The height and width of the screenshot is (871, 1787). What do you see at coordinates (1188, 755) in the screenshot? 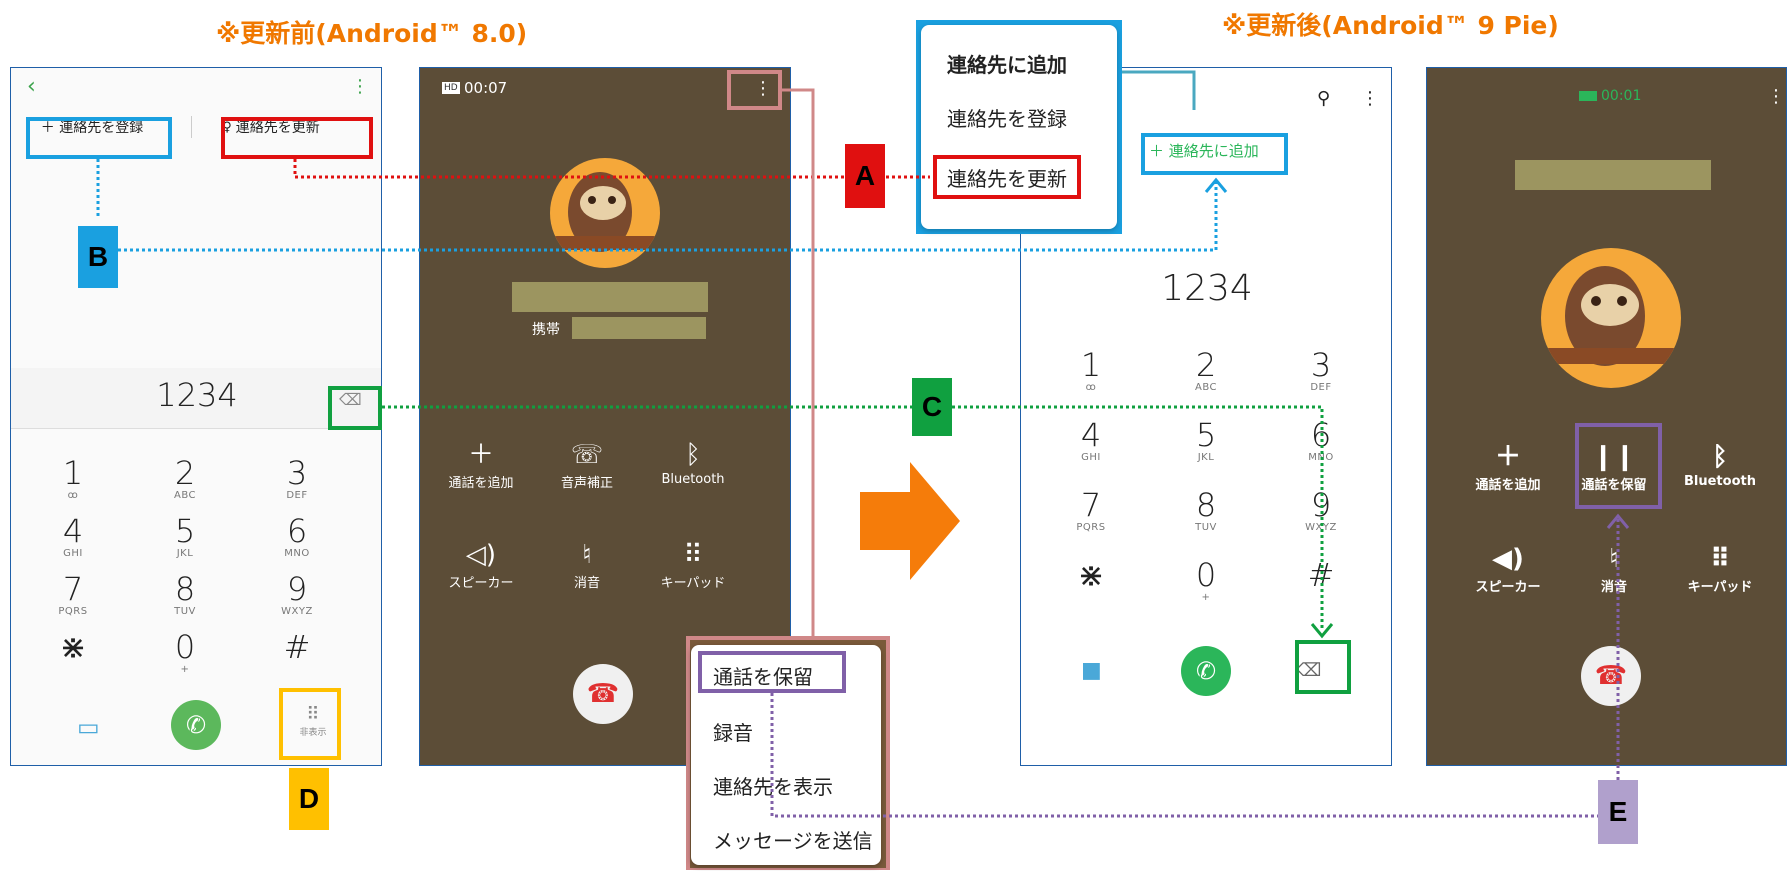
I see `connector-e-left` at bounding box center [1188, 755].